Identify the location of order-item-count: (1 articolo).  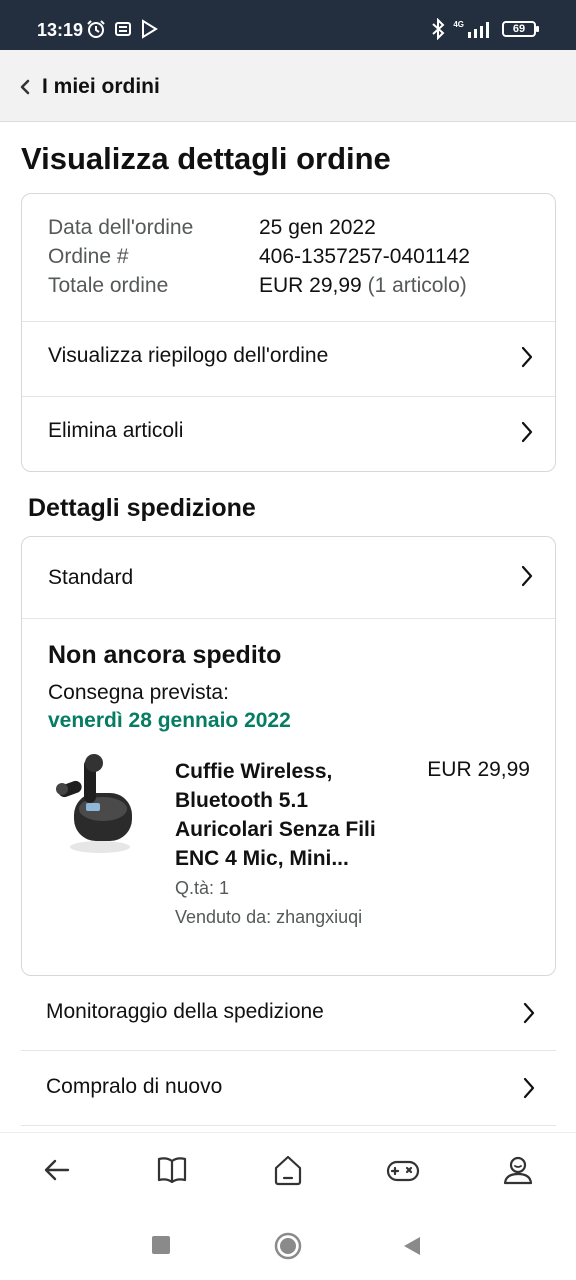
(417, 285).